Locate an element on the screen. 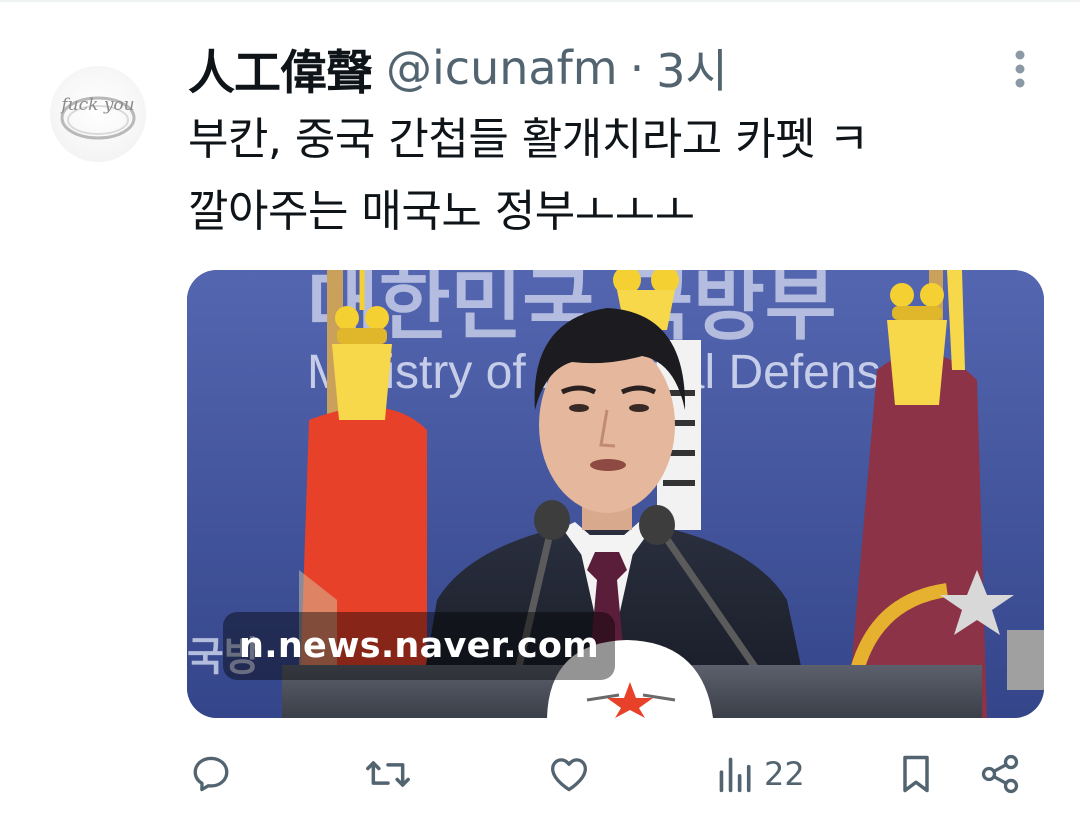 The height and width of the screenshot is (813, 1080). avatar-text: fuck you is located at coordinates (96, 105).